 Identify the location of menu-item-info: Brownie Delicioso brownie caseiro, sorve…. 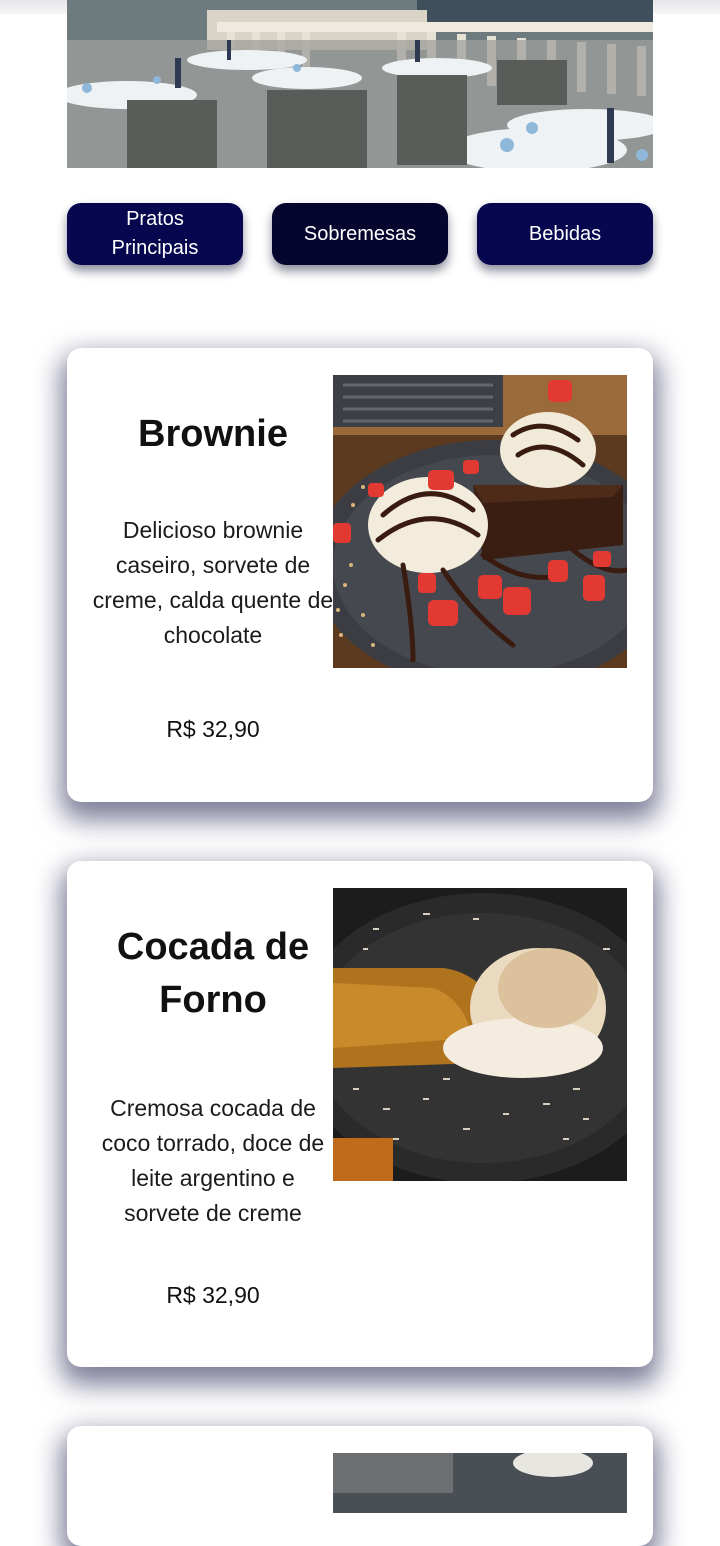
(213, 545).